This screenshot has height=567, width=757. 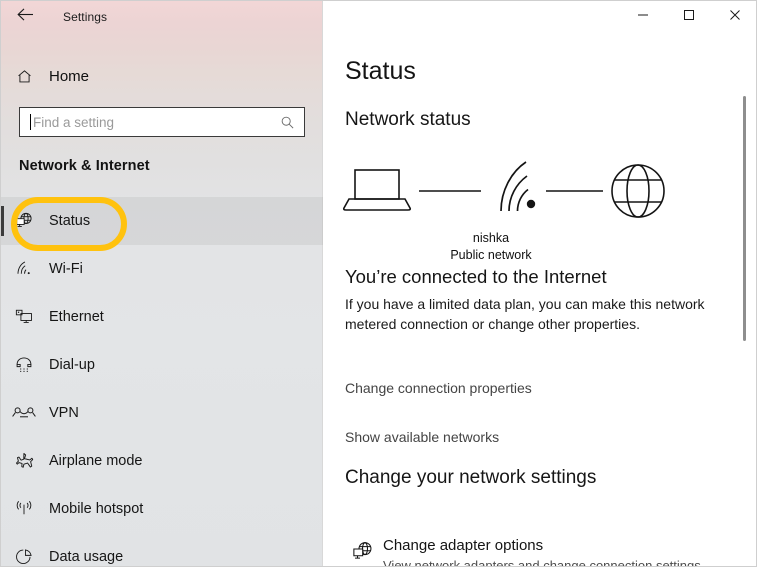 What do you see at coordinates (408, 119) in the screenshot?
I see `network-status-heading: Network status` at bounding box center [408, 119].